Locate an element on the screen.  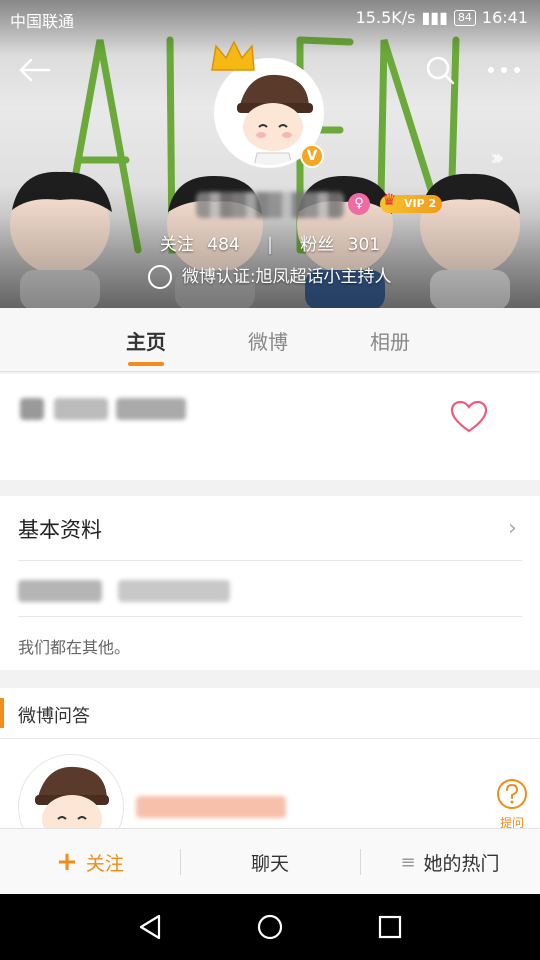
status-indicators: 15.5K/s ▮▮▮ 84 16:41 is located at coordinates (442, 17).